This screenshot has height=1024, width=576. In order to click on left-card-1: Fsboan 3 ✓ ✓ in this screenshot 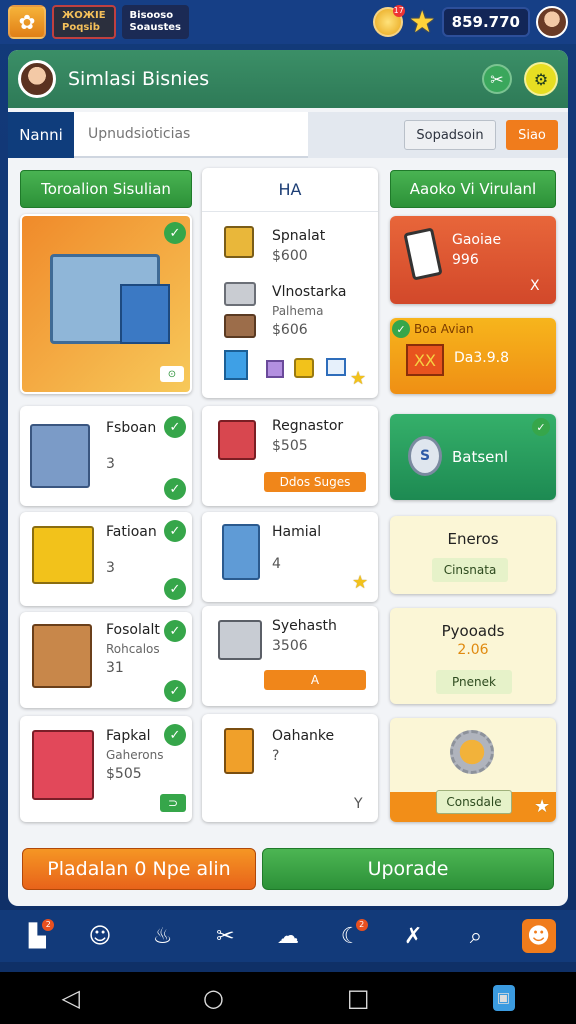, I will do `click(106, 456)`.